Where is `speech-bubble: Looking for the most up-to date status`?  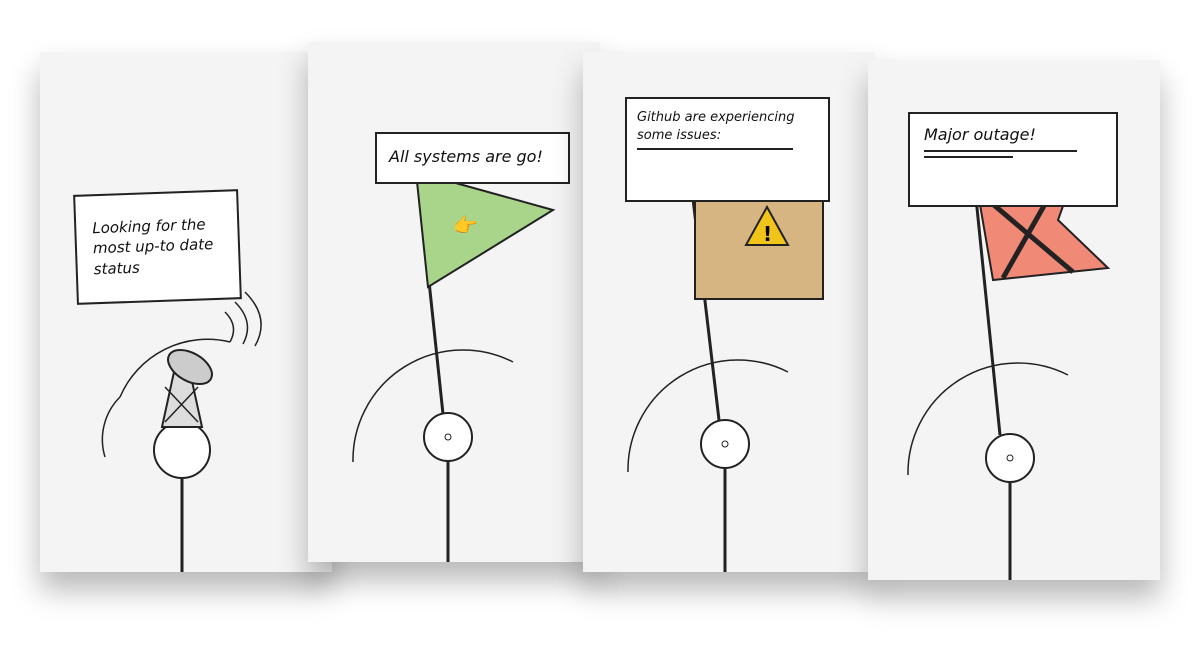
speech-bubble: Looking for the most up-to date status is located at coordinates (157, 247).